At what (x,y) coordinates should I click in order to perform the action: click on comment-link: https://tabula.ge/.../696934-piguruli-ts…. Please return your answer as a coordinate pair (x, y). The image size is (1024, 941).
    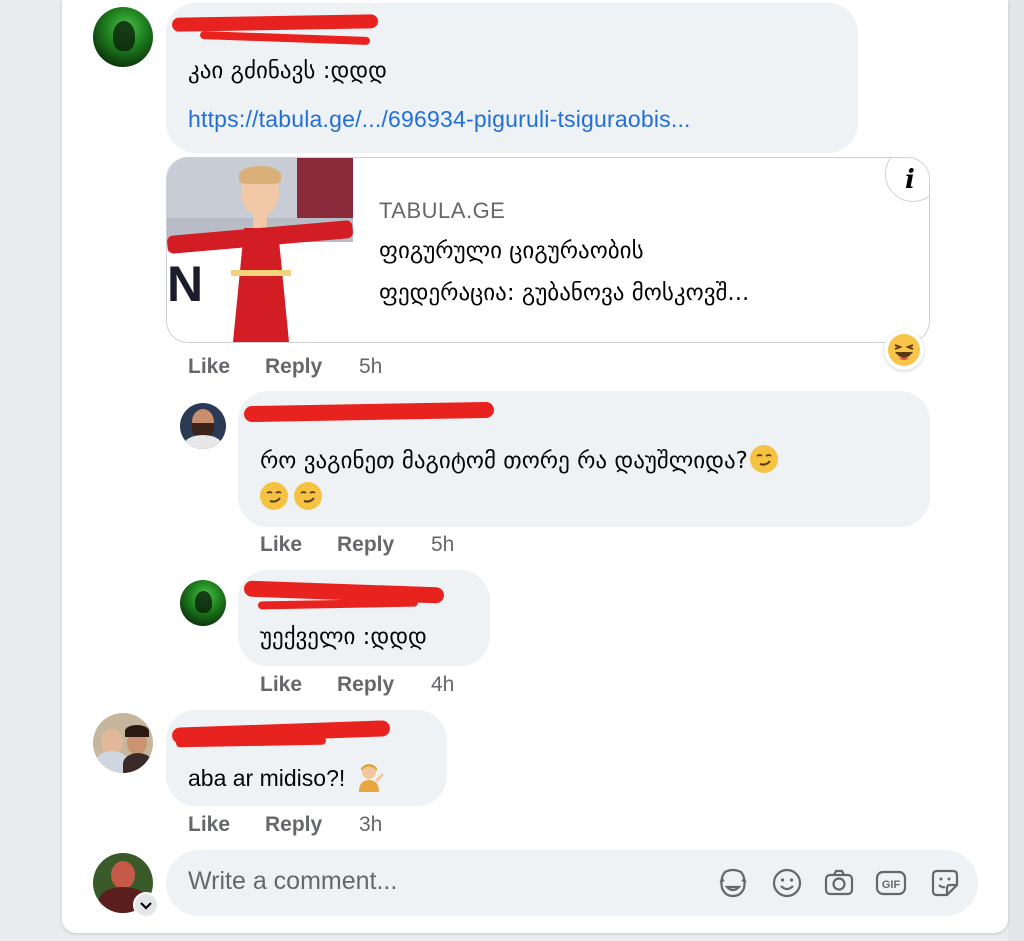
    Looking at the image, I should click on (439, 119).